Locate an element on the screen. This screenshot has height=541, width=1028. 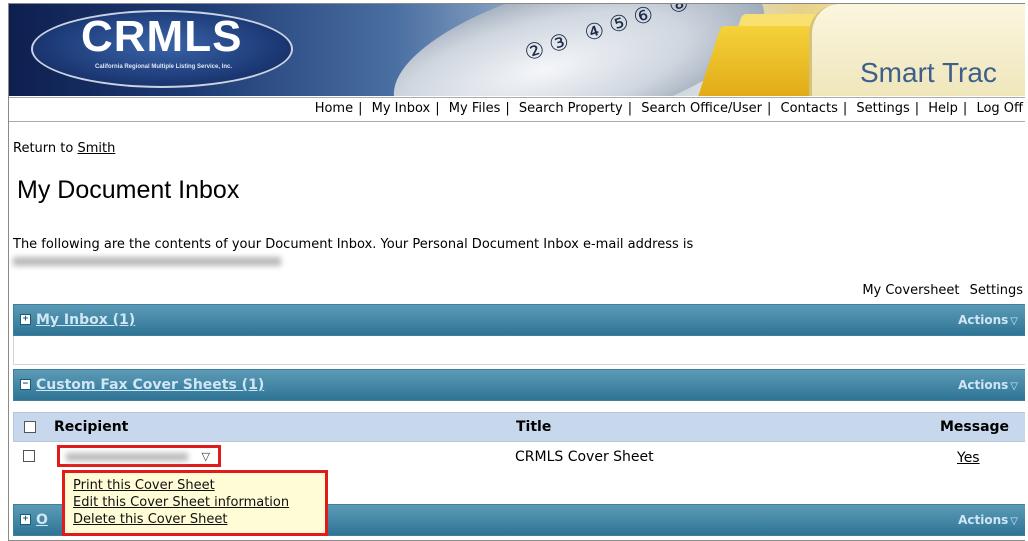
menu-item-delete-cover-sheet: Delete this Cover Sheet is located at coordinates (150, 519).